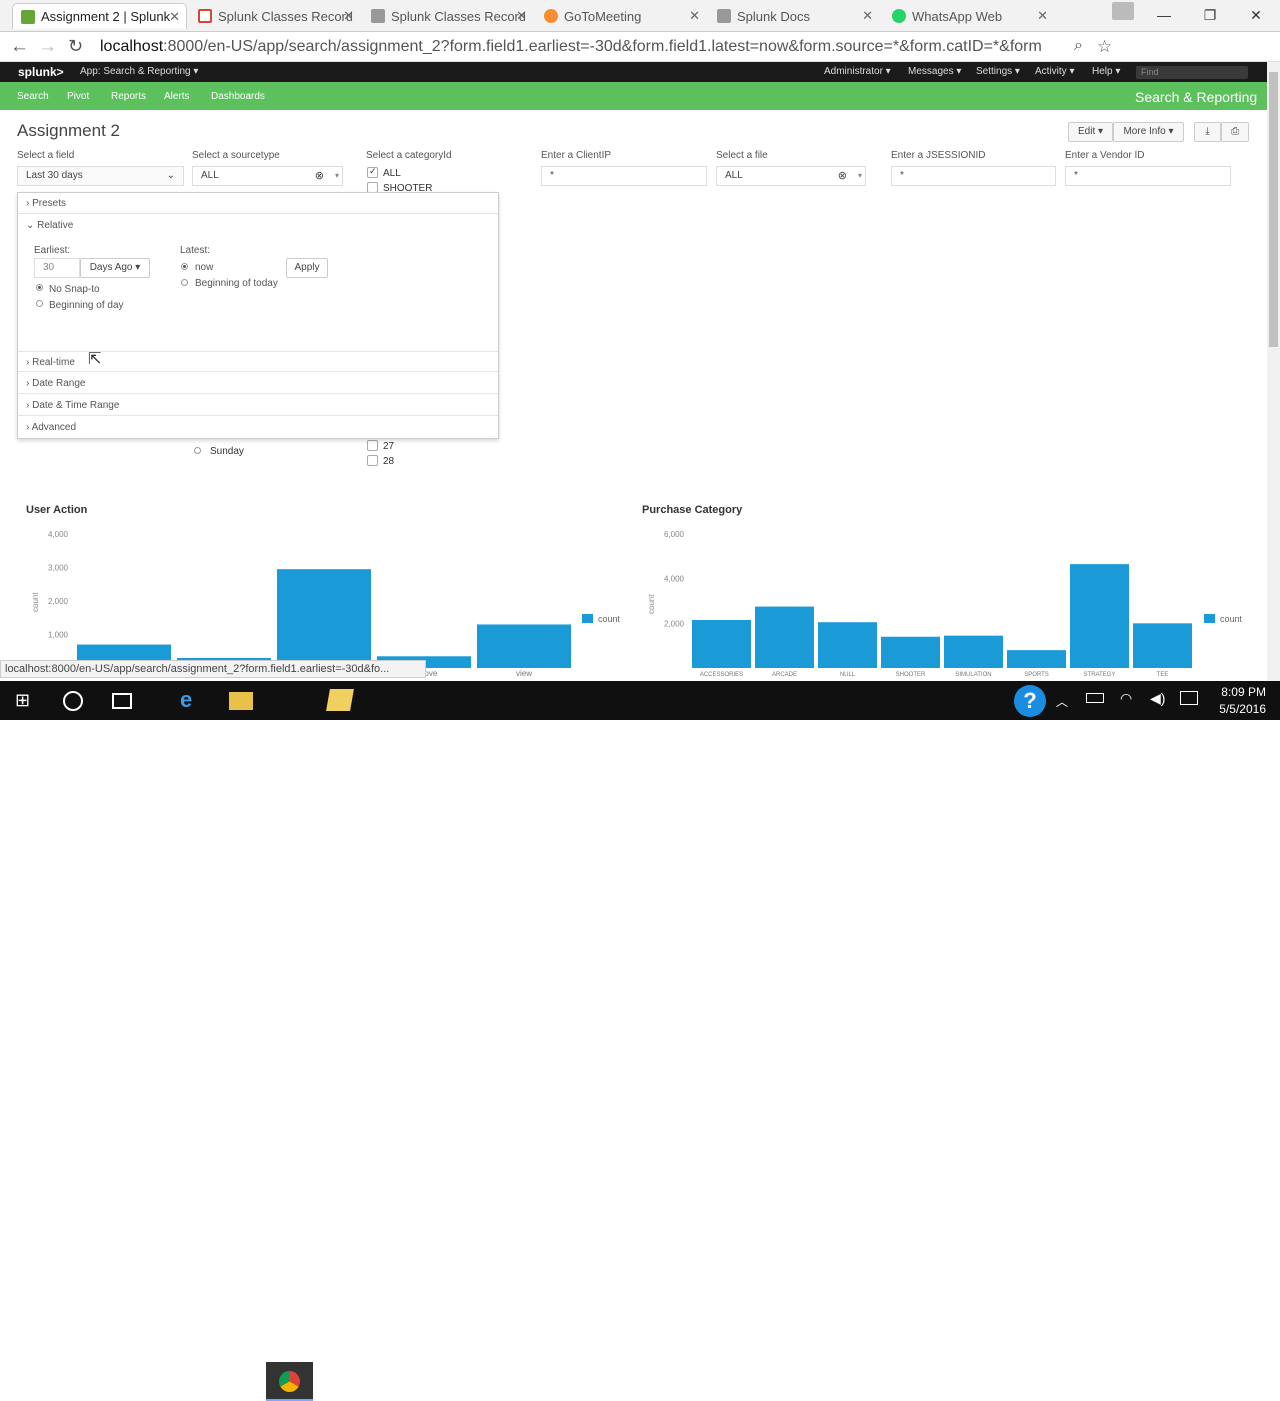  Describe the element at coordinates (969, 16) in the screenshot. I see `tab-whatsapp: WhatsApp Web ✕` at that location.